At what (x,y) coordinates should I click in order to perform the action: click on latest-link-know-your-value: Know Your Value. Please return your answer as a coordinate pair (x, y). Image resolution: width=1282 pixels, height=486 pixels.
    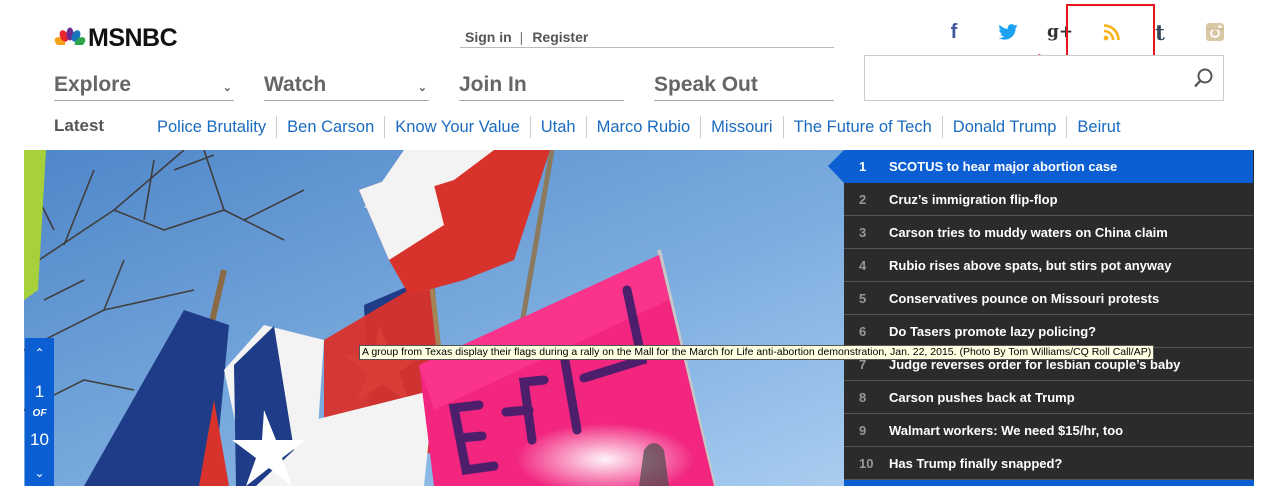
    Looking at the image, I should click on (456, 127).